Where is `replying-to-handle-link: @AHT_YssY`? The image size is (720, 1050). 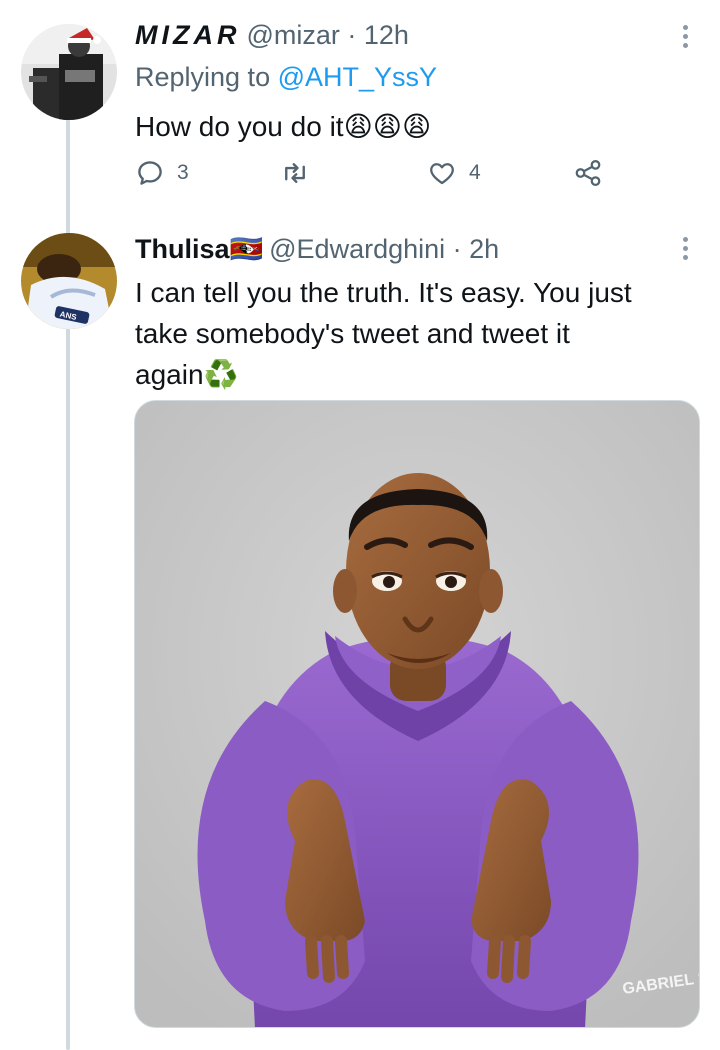
replying-to-handle-link: @AHT_YssY is located at coordinates (357, 77).